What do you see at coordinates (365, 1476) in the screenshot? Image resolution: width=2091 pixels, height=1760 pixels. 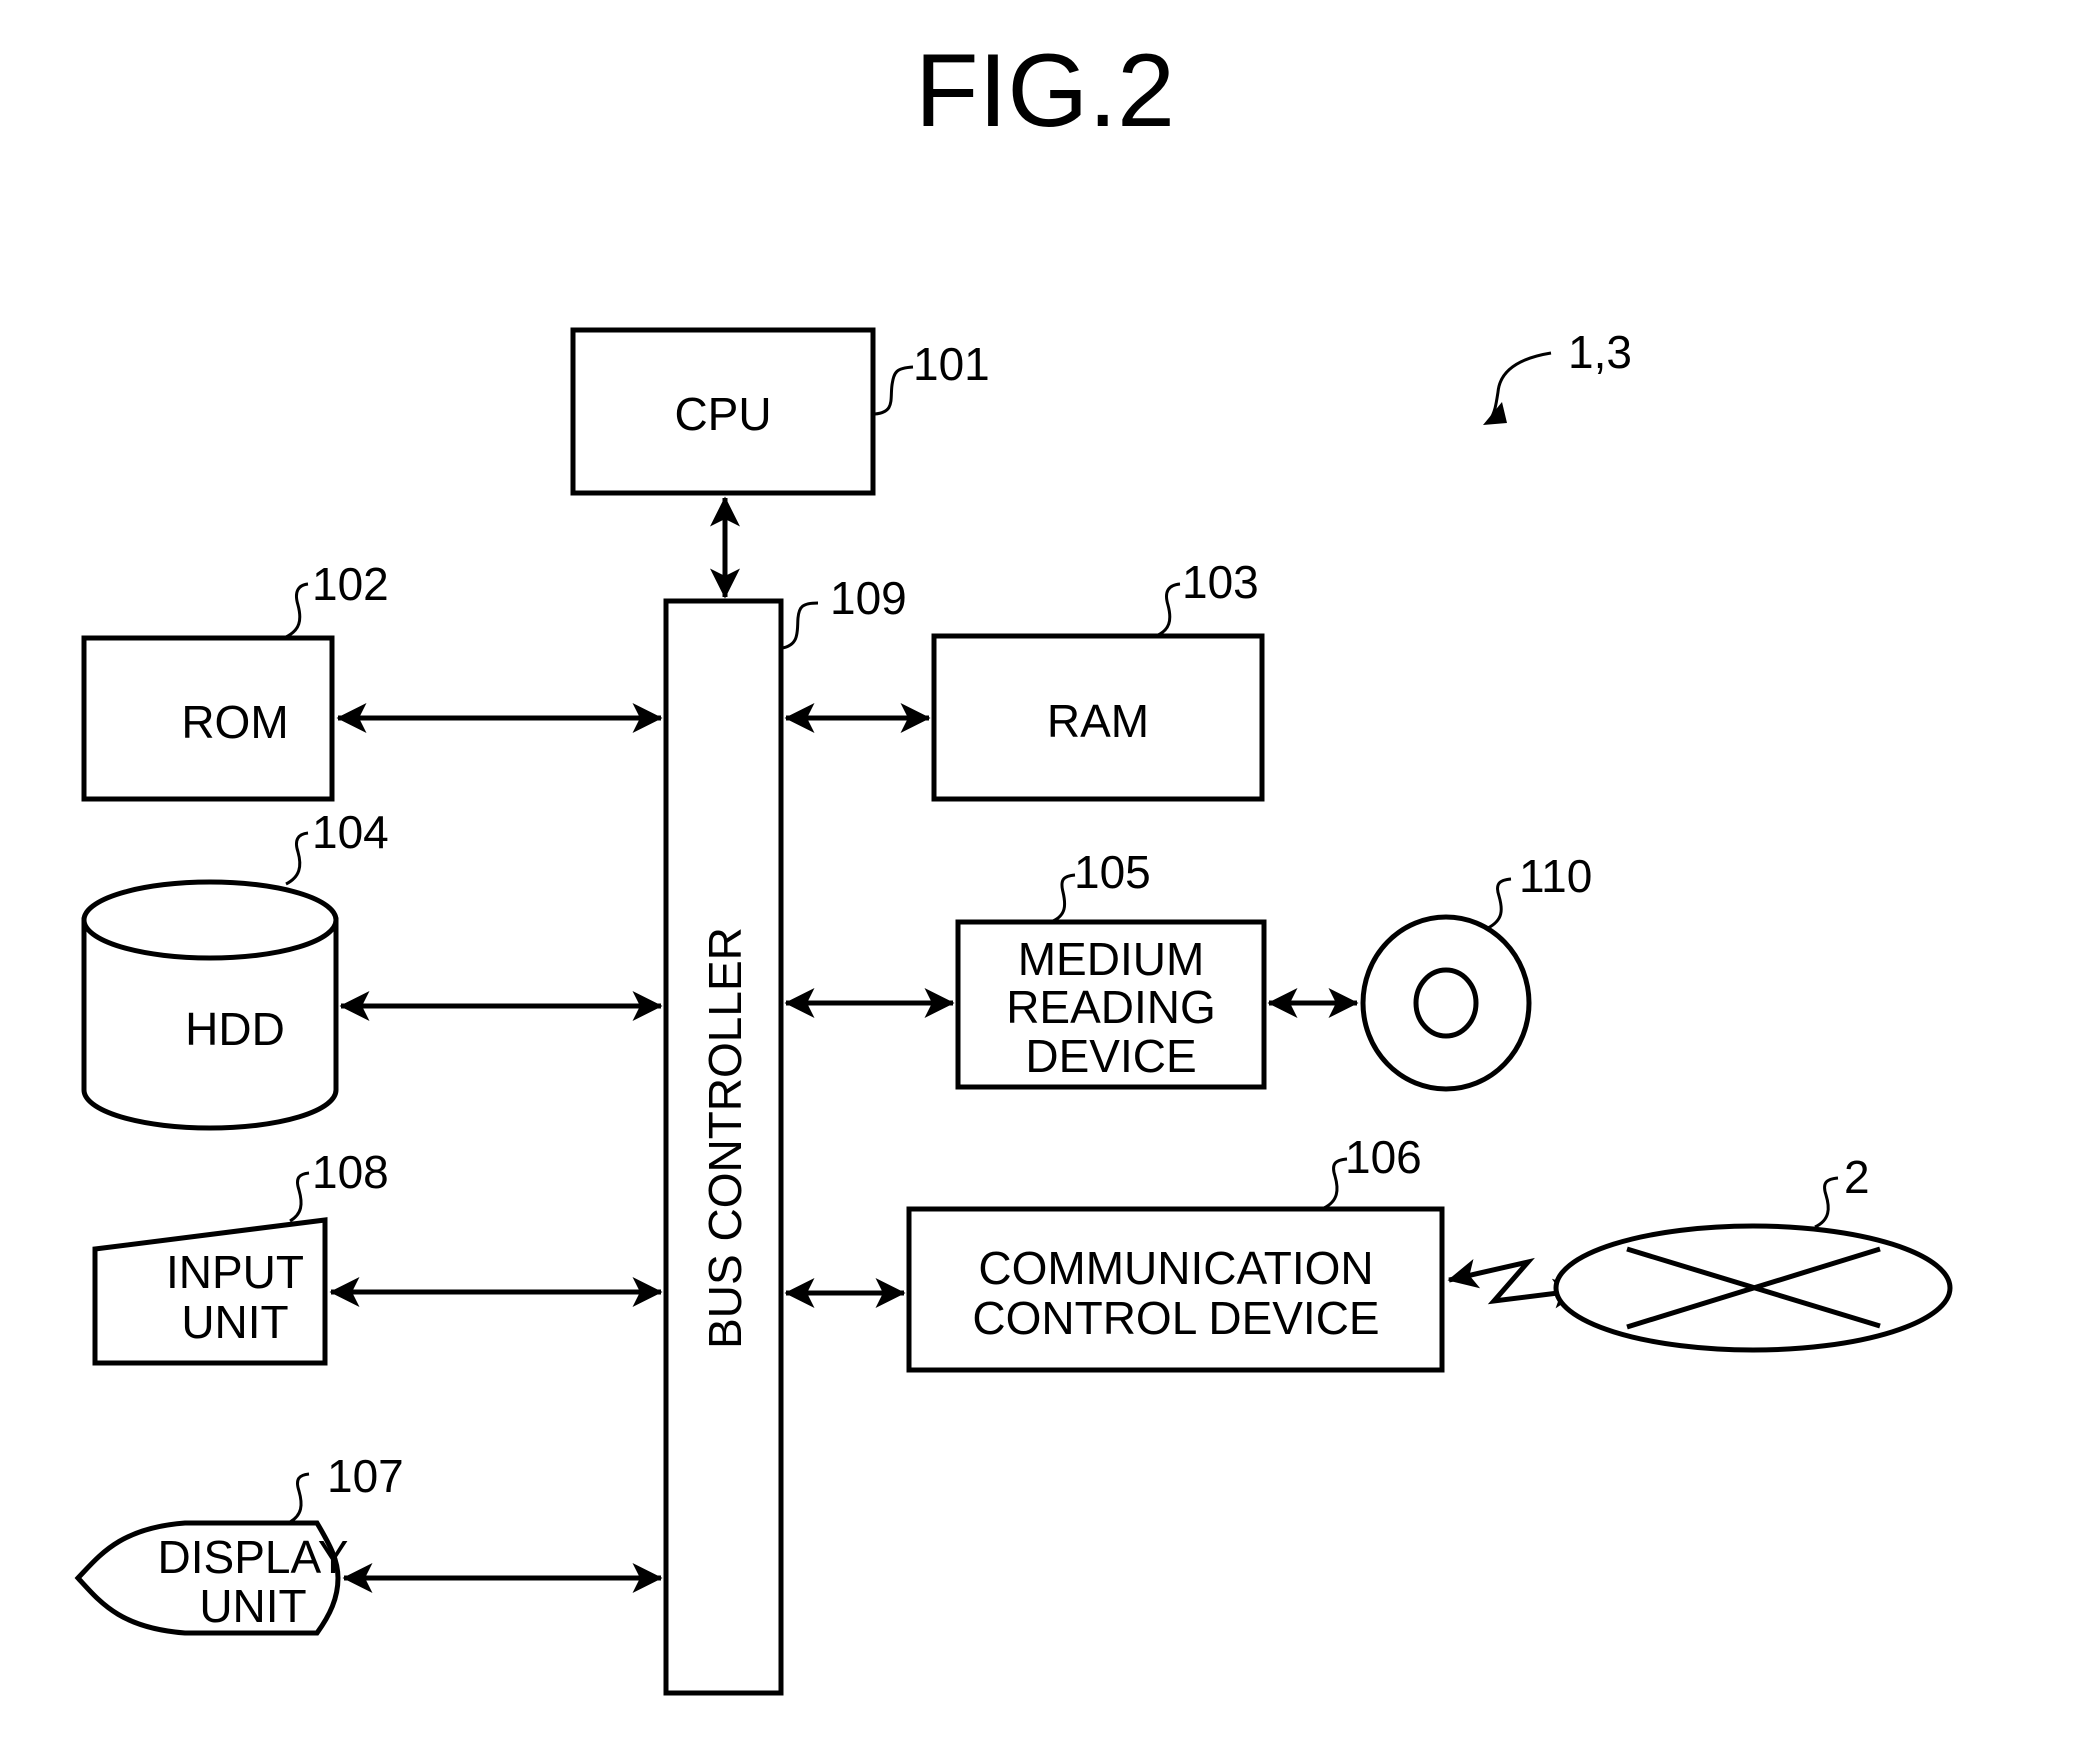 I see `display-unit-ref: 107` at bounding box center [365, 1476].